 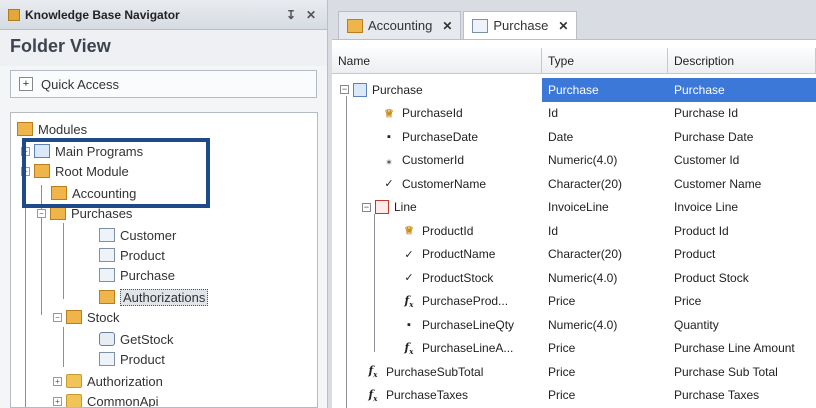 I want to click on cell-name: − Line, so click(x=437, y=208).